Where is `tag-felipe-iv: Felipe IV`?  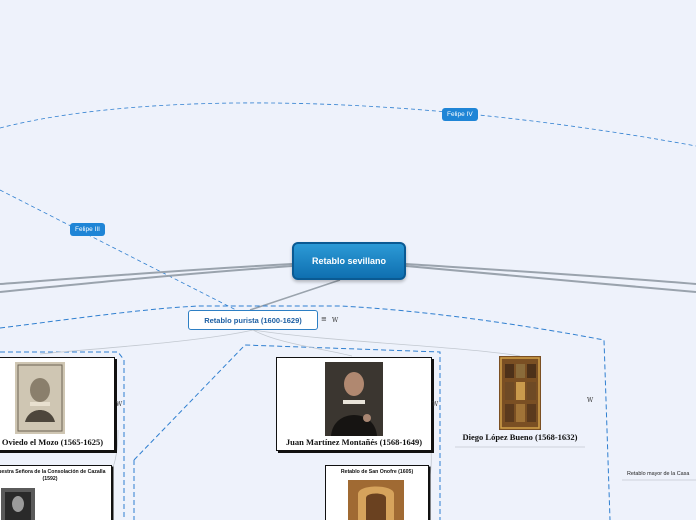
tag-felipe-iv: Felipe IV is located at coordinates (460, 114).